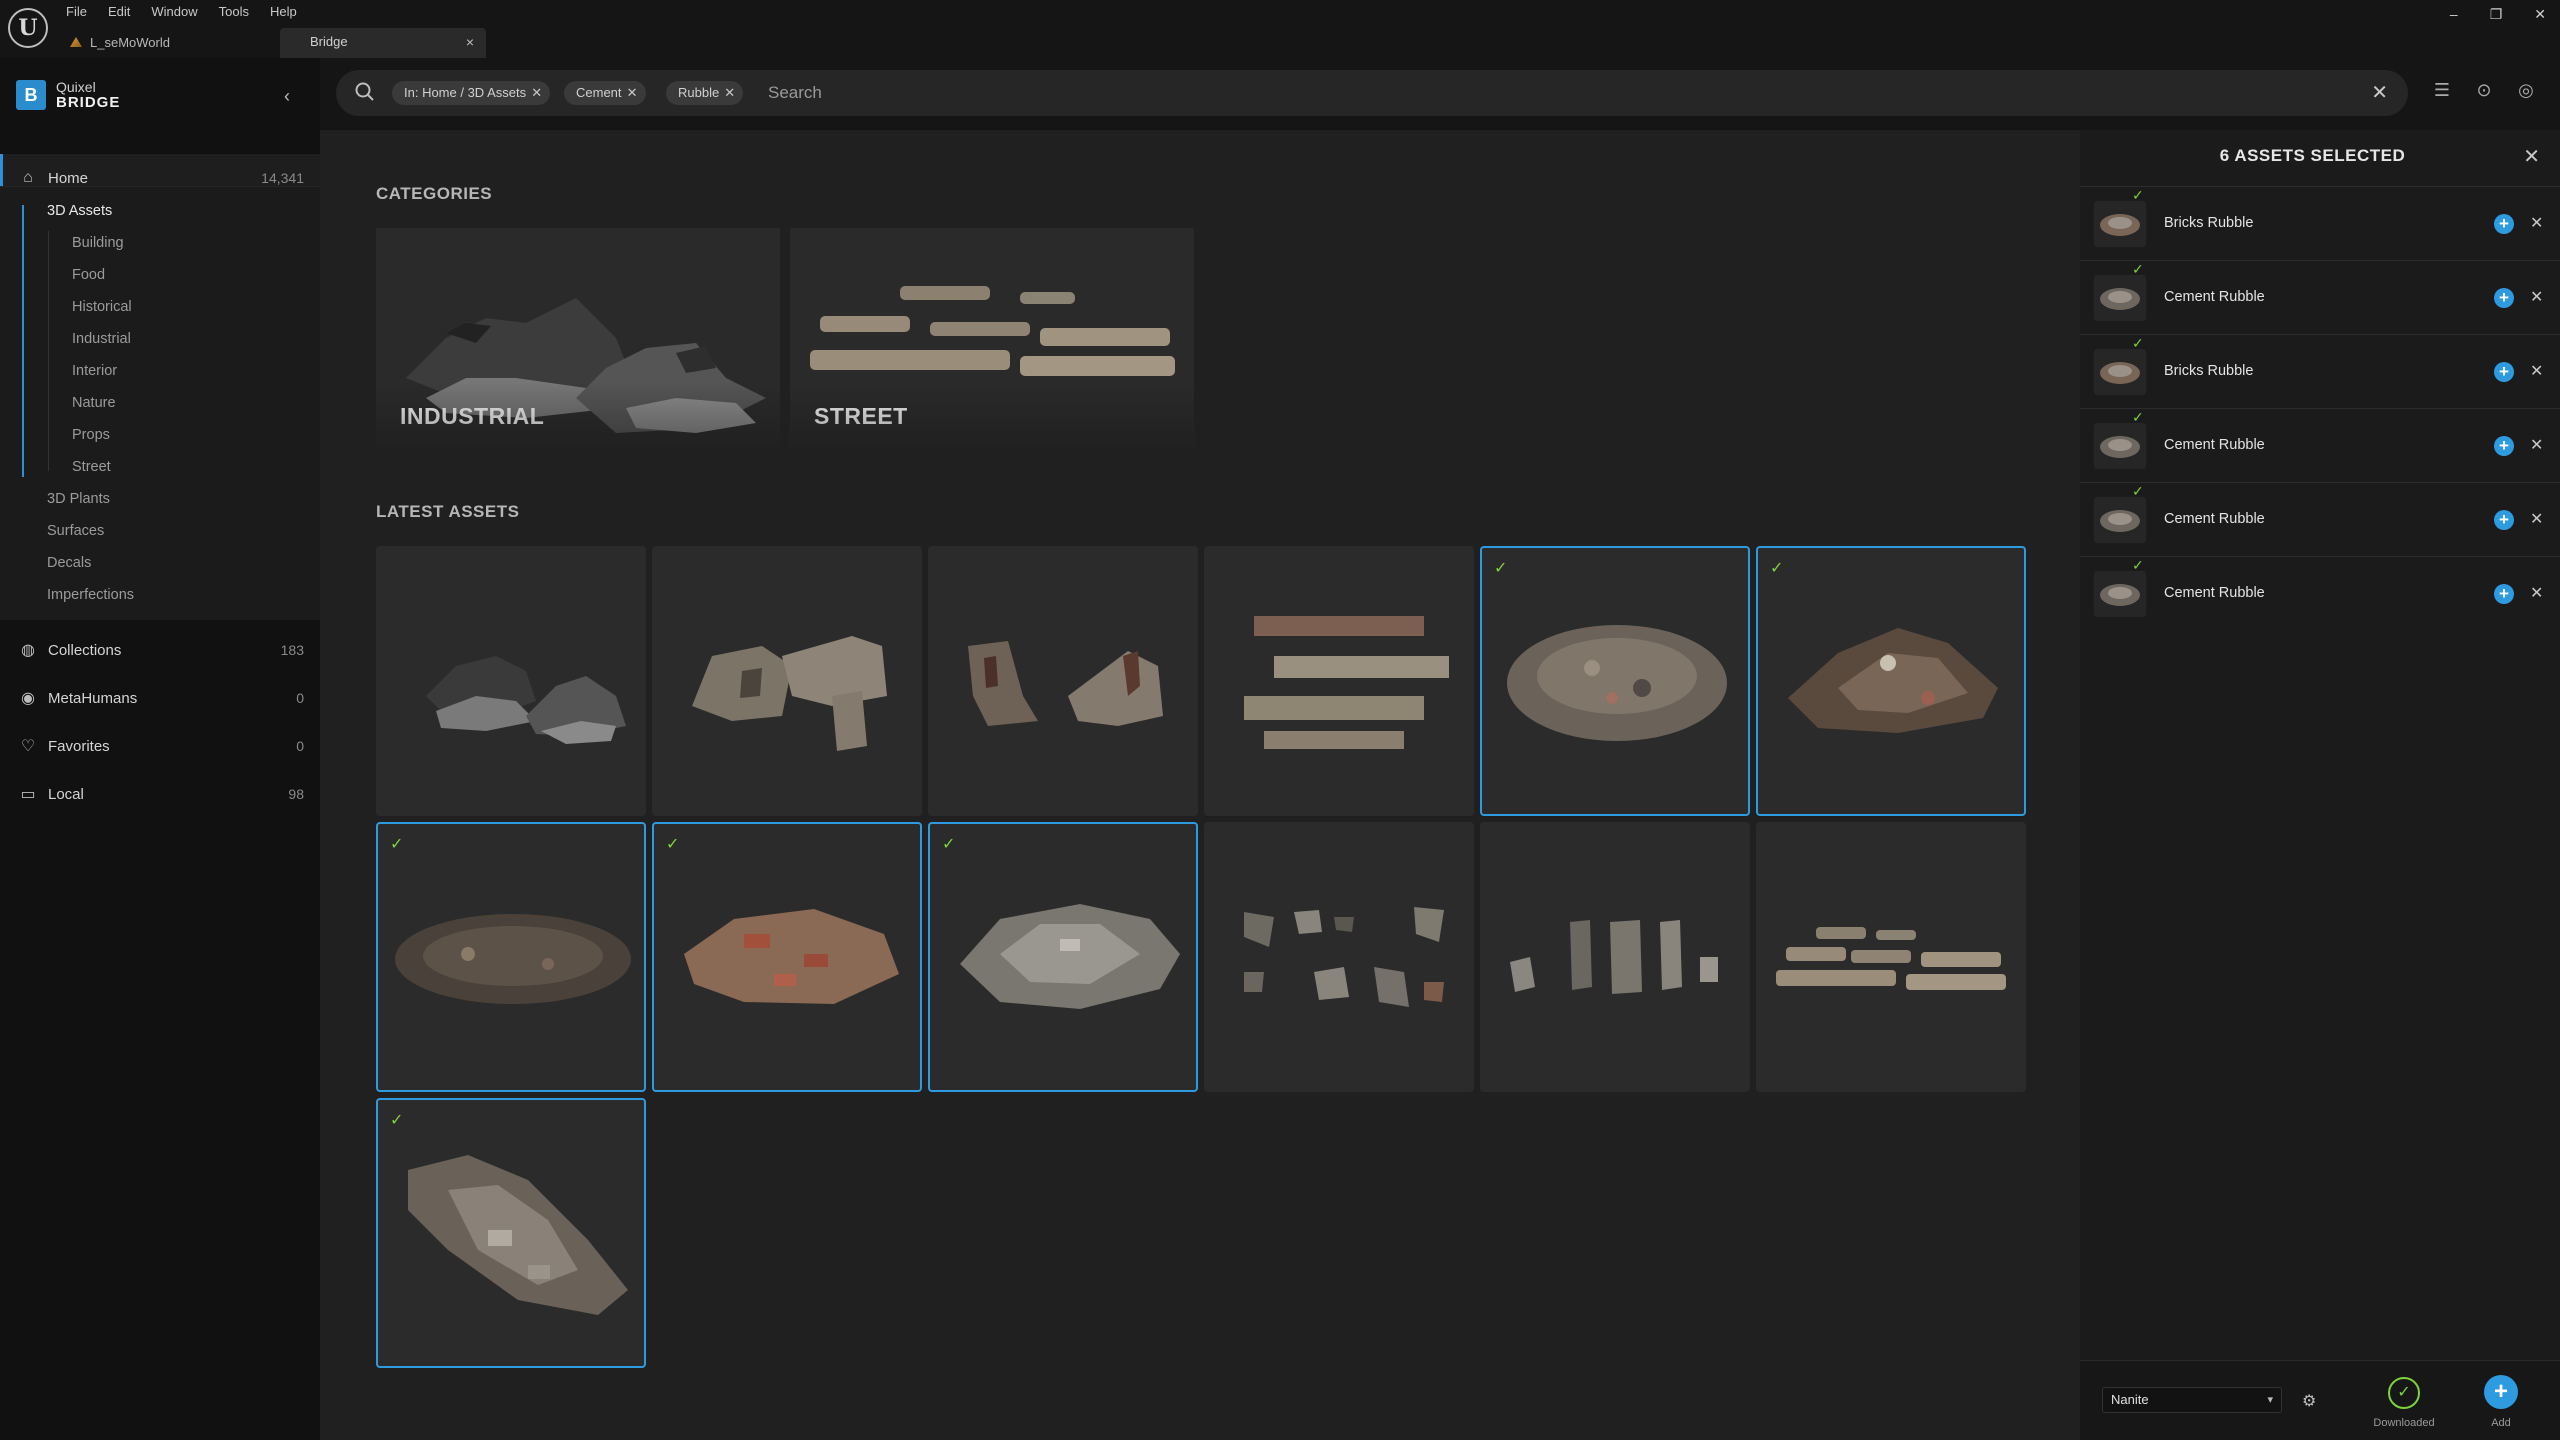 This screenshot has height=1440, width=2560. I want to click on menu-help: Help, so click(289, 12).